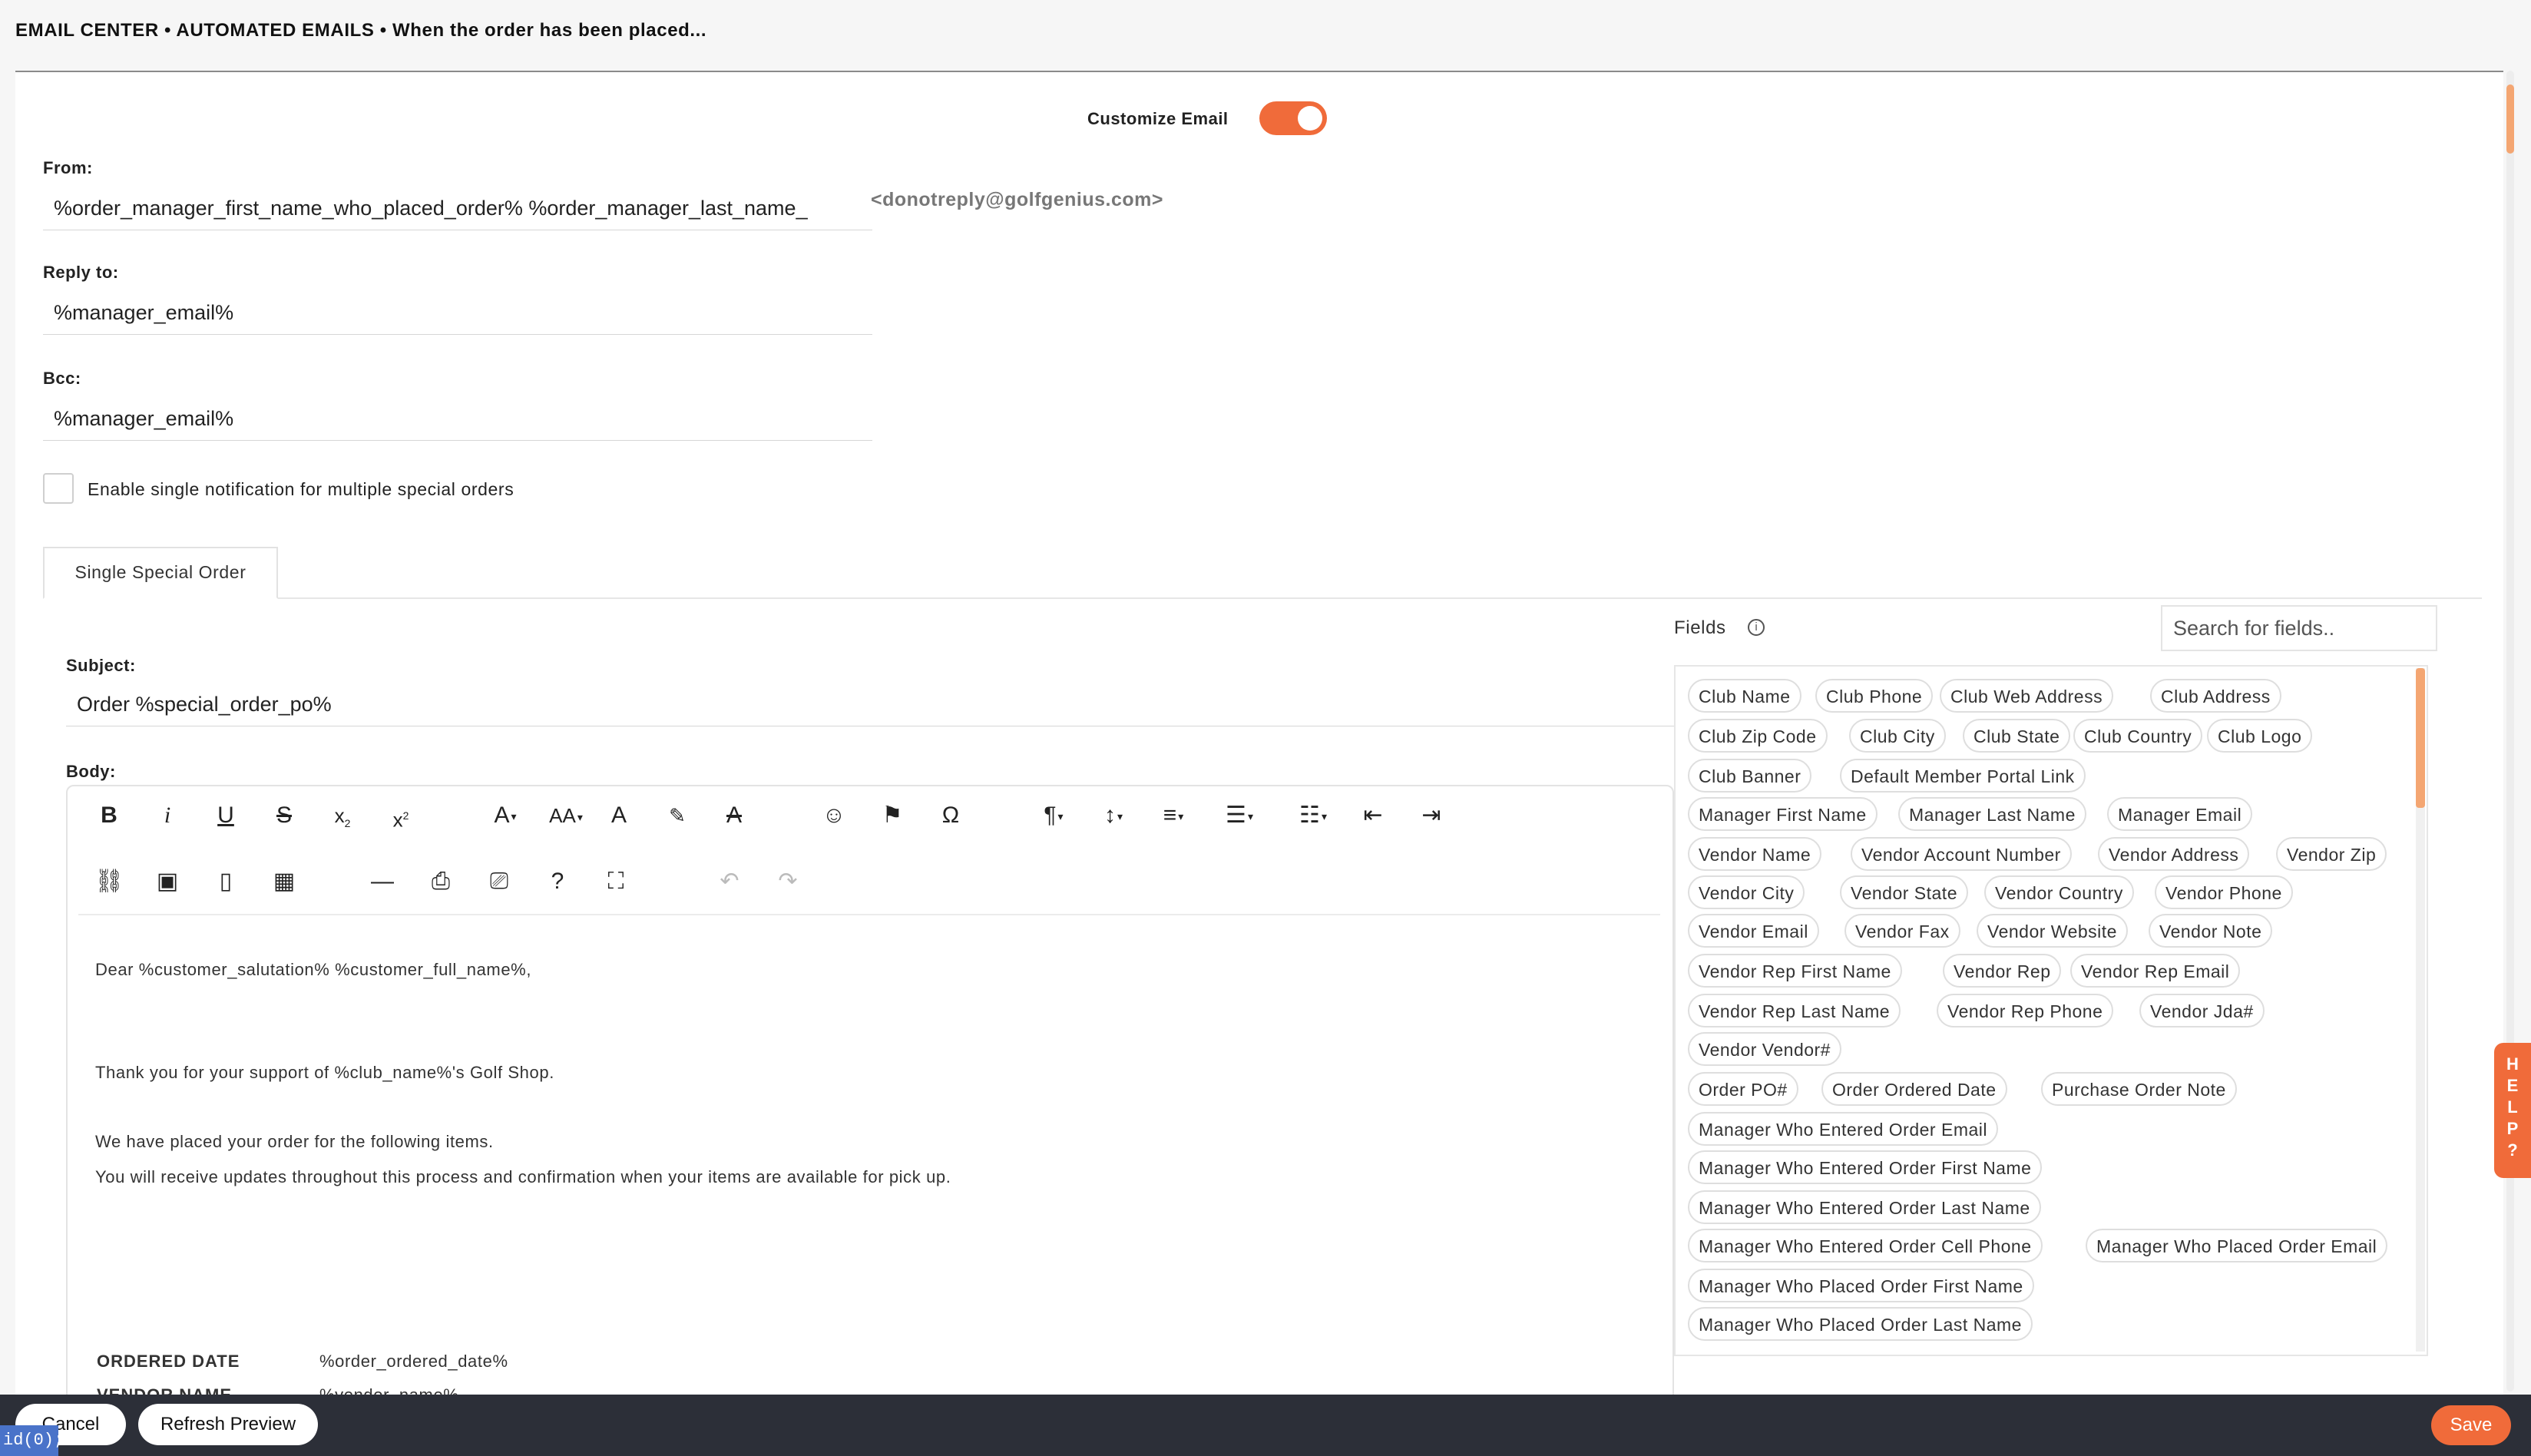 Image resolution: width=2531 pixels, height=1456 pixels. Describe the element at coordinates (1293, 118) in the screenshot. I see `customize-email-toggle` at that location.